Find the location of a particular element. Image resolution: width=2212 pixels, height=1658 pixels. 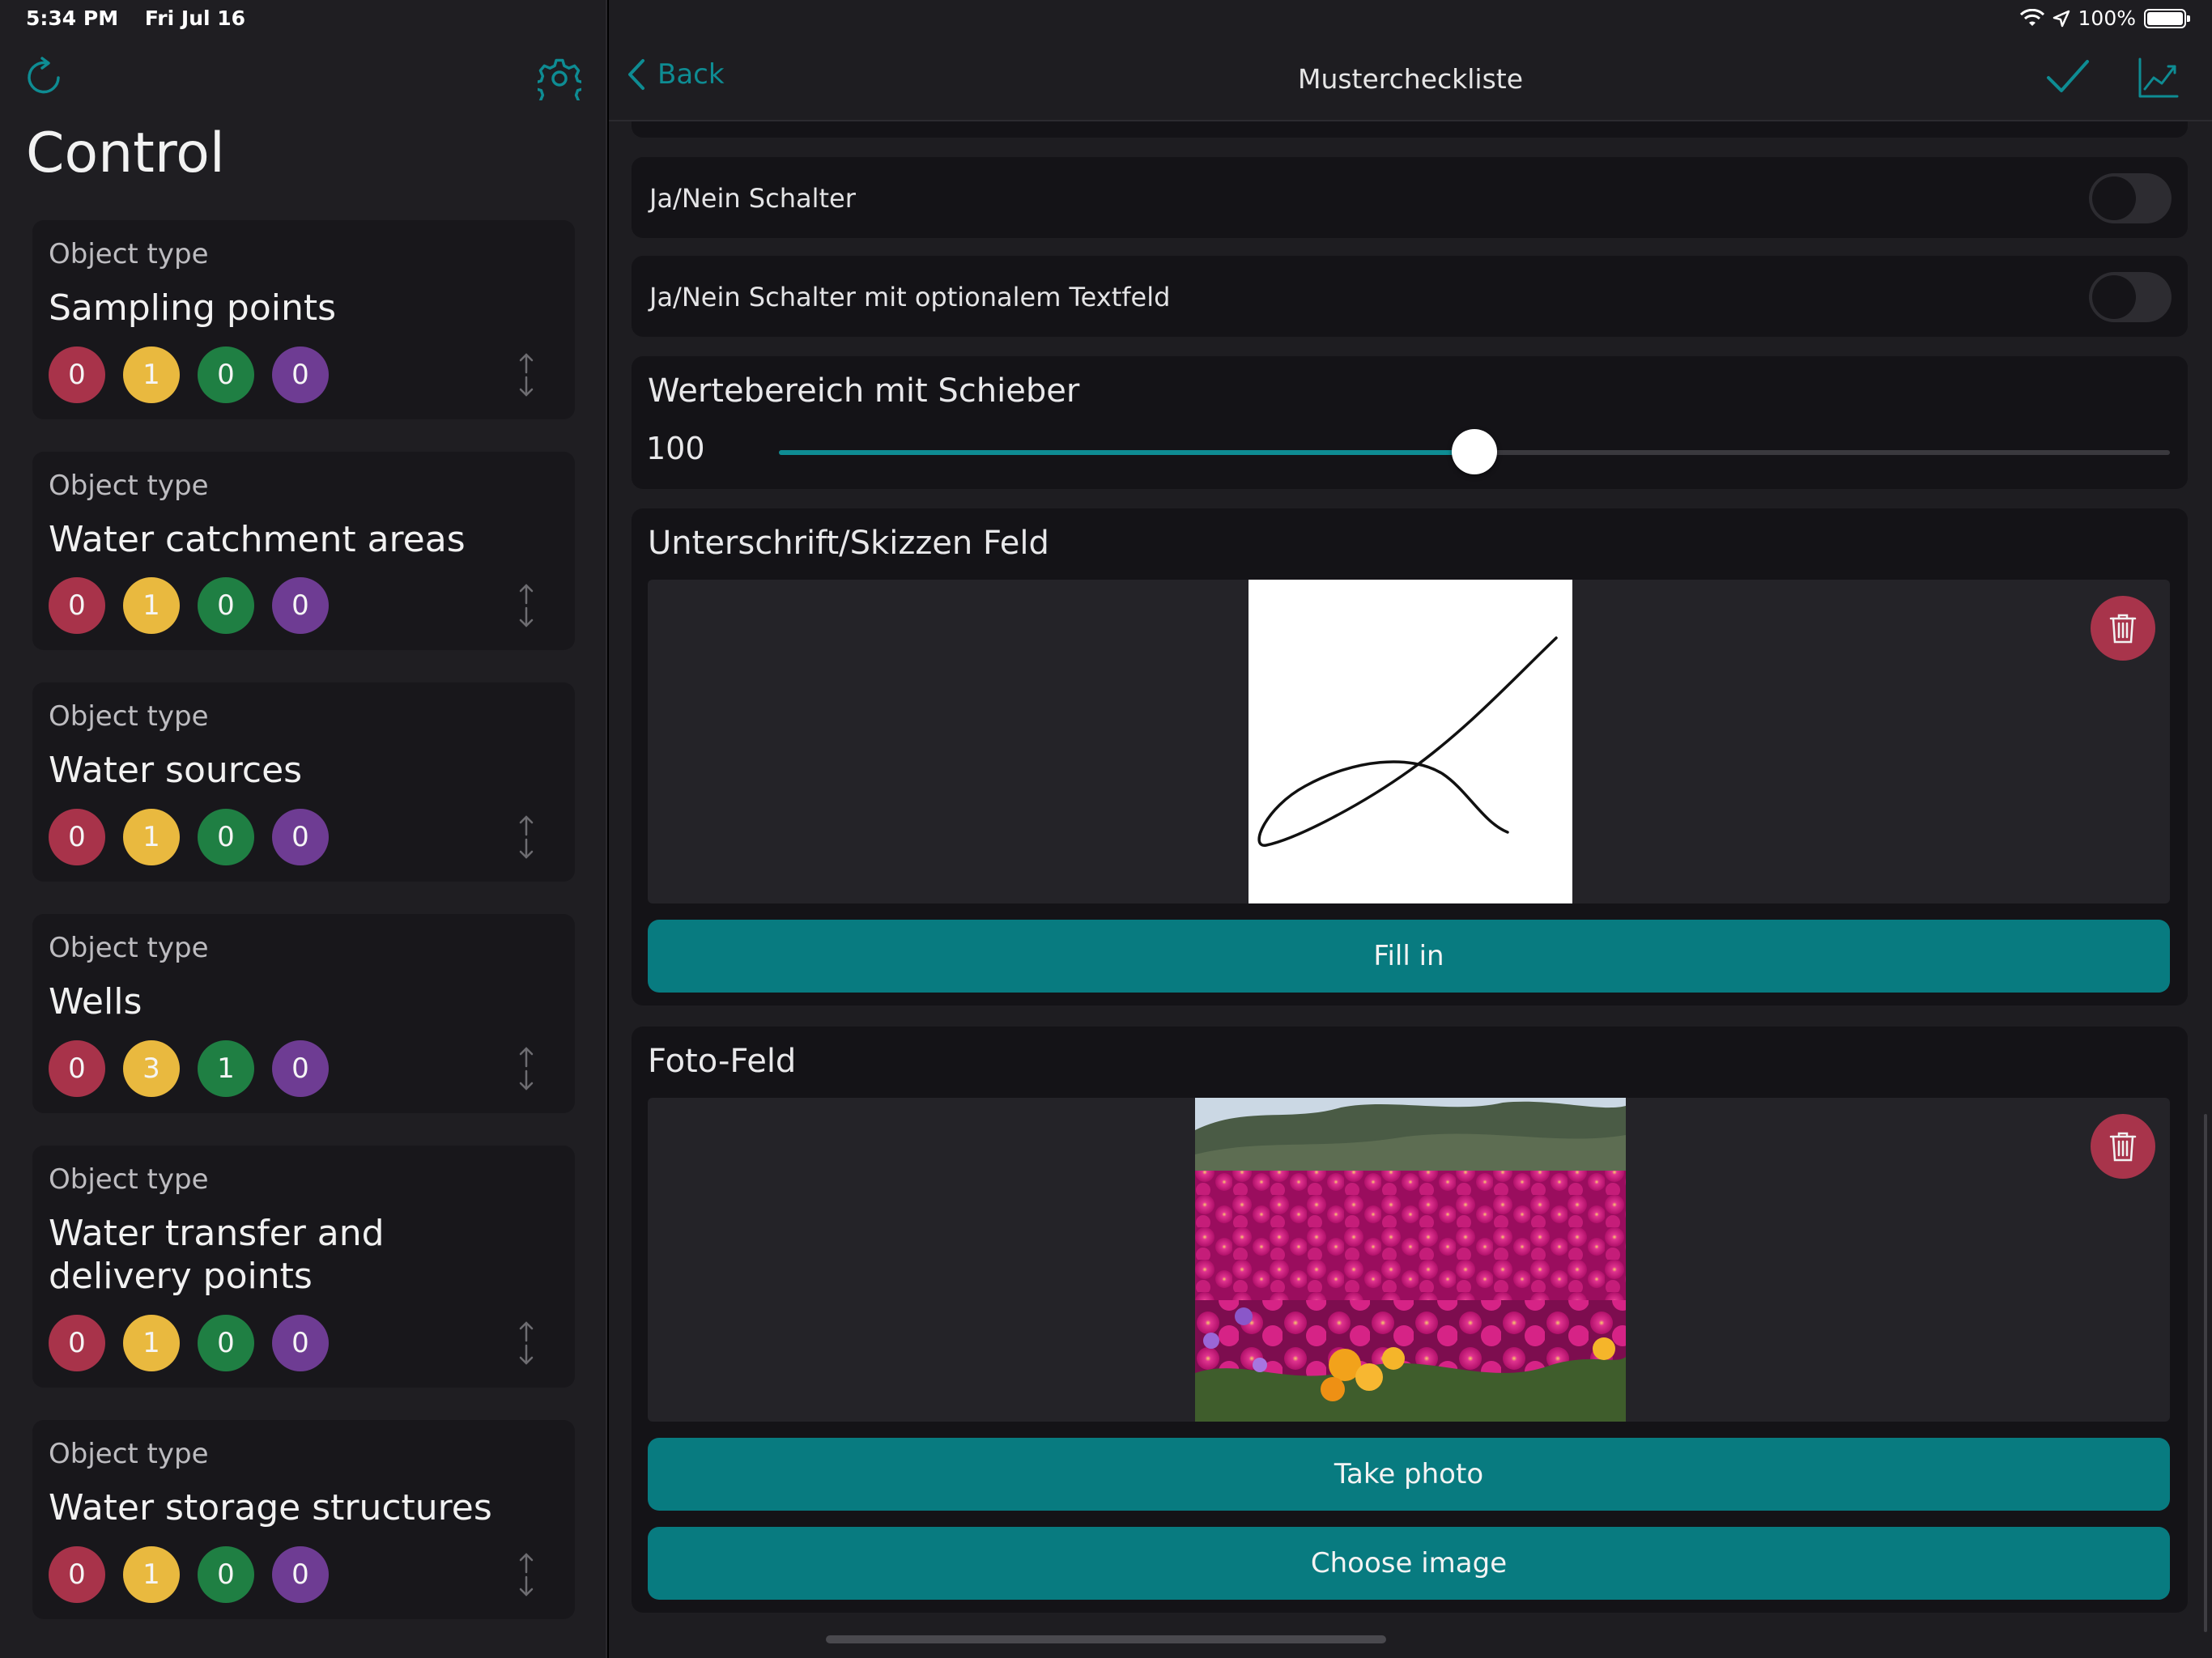

card-name: Water storage structures is located at coordinates (270, 1508).